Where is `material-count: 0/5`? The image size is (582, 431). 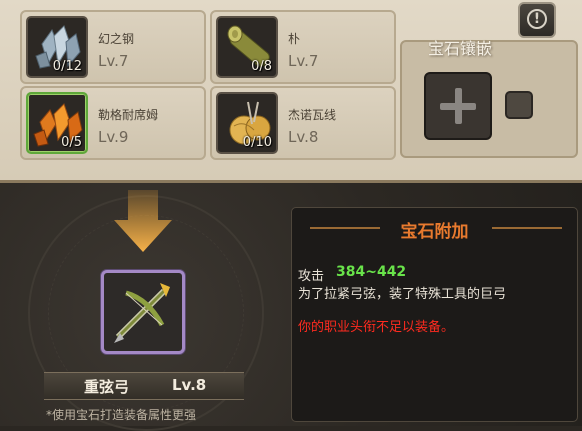 material-count: 0/5 is located at coordinates (71, 142).